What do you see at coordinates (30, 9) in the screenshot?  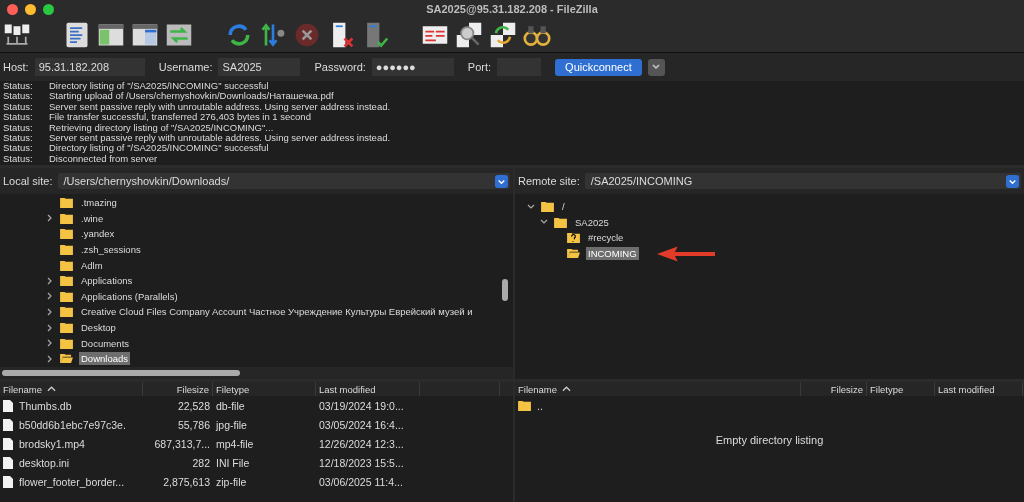 I see `minimize-button` at bounding box center [30, 9].